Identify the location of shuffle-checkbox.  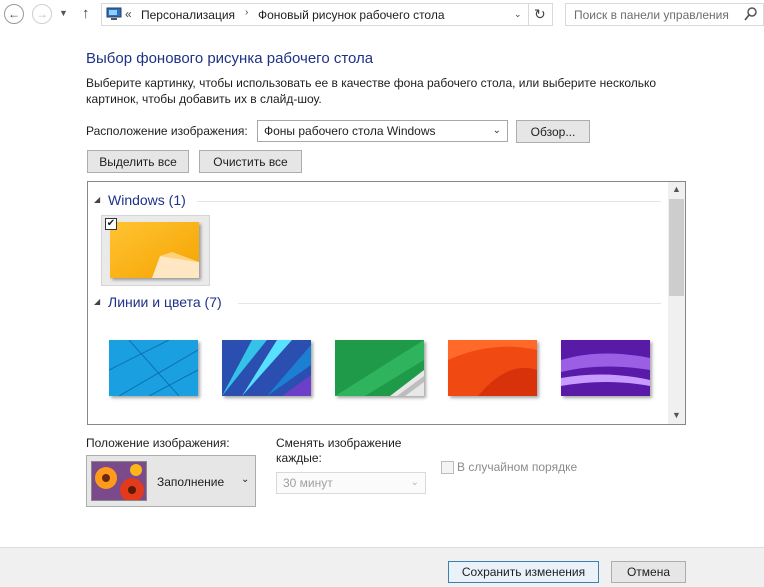
(447, 467).